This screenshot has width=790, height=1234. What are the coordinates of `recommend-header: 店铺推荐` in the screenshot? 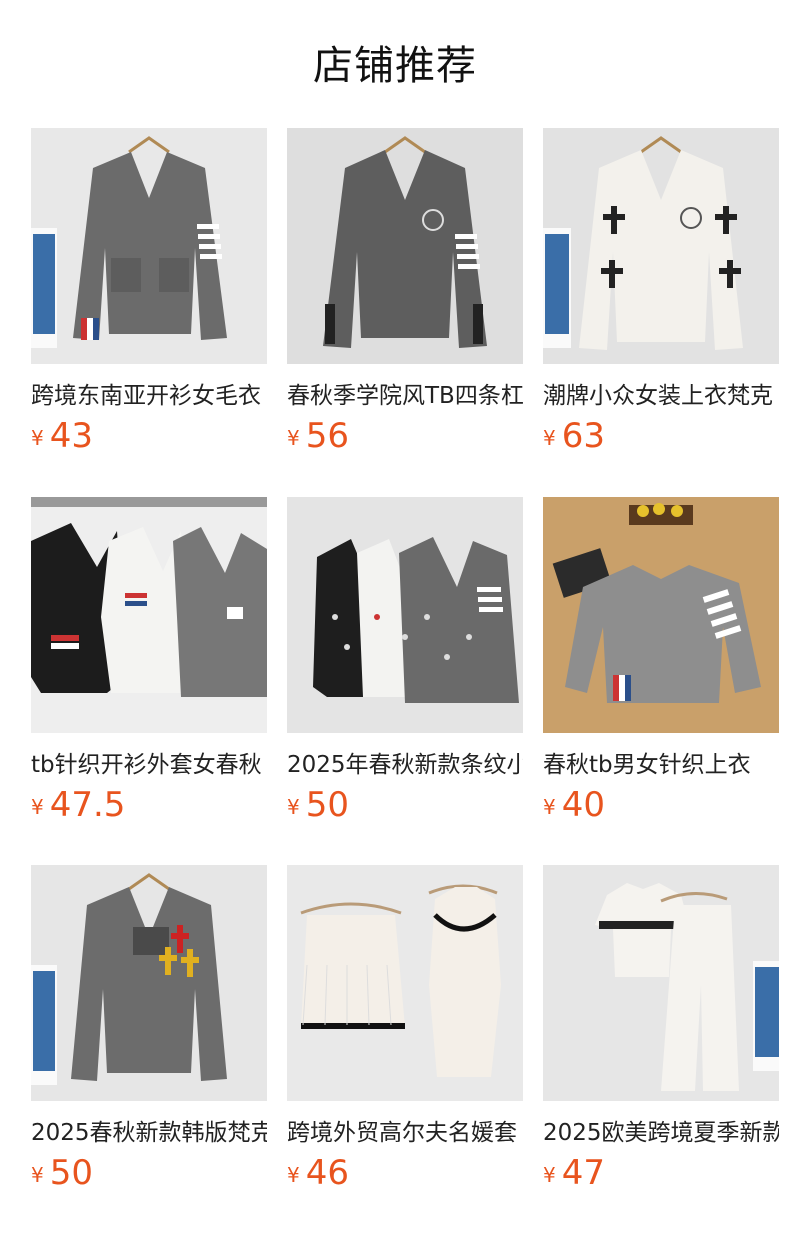 It's located at (395, 62).